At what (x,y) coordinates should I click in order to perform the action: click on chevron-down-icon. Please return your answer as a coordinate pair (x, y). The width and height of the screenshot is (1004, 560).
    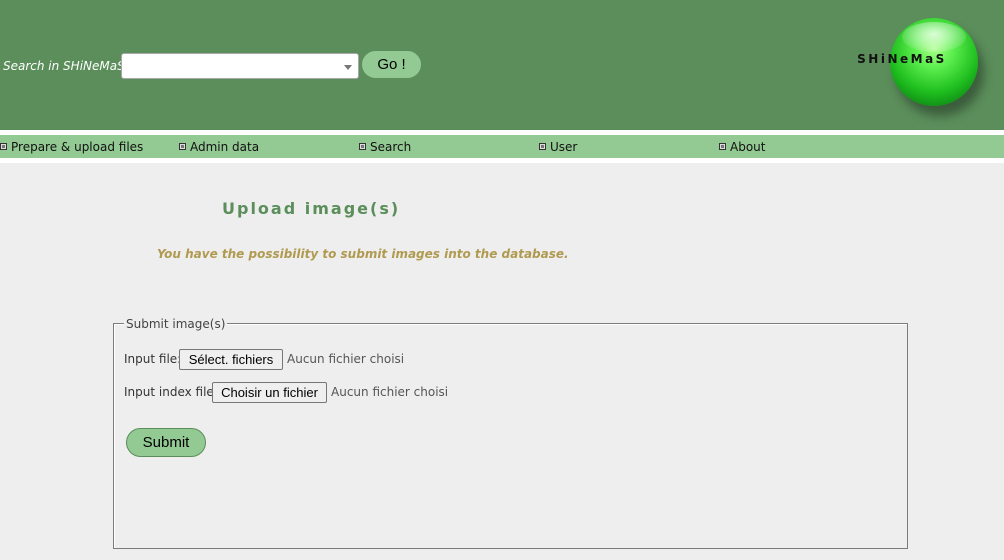
    Looking at the image, I should click on (348, 67).